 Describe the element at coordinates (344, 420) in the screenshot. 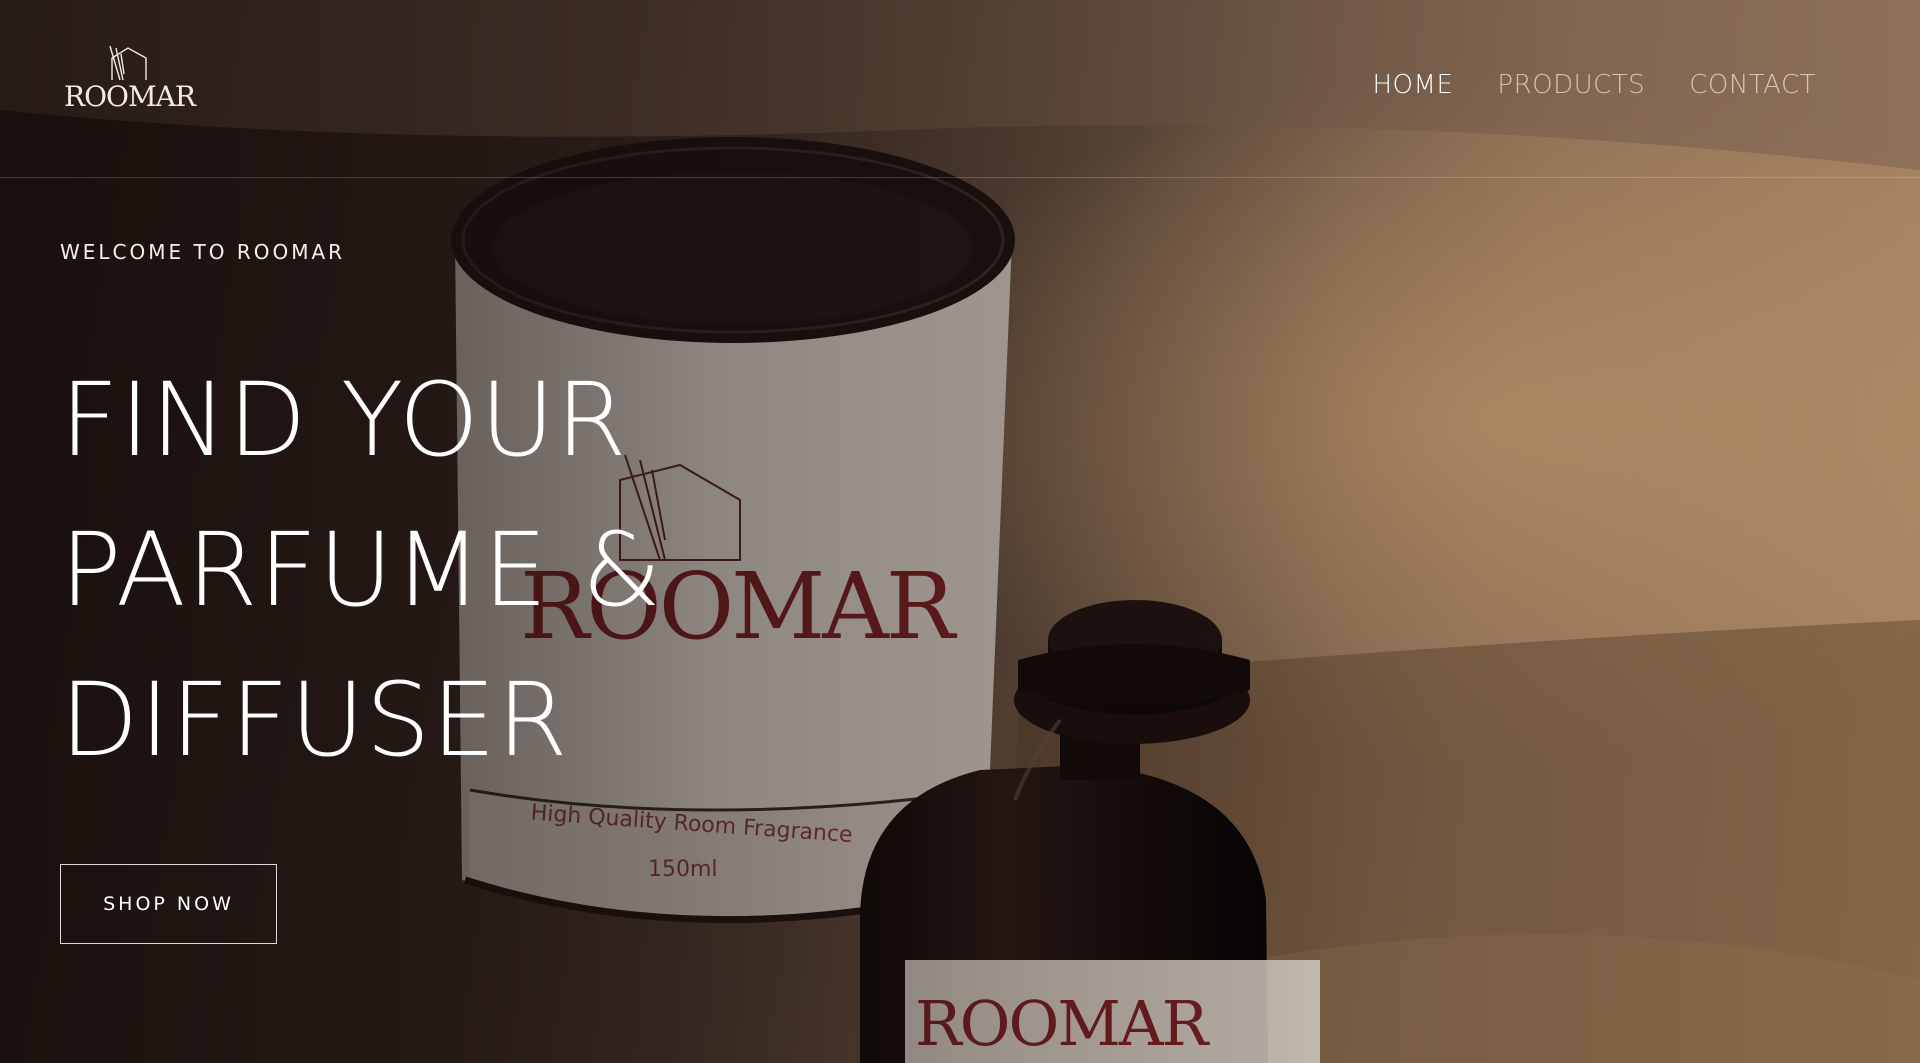

I see `headline-line-1: FIND YOUR` at that location.